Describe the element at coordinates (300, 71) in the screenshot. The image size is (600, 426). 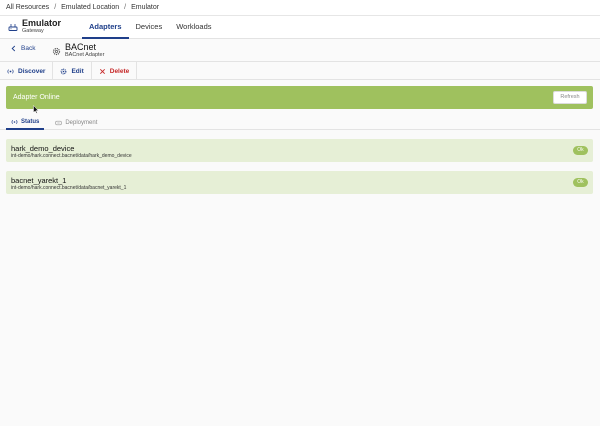
I see `action-bar: Discover Edit Delete` at that location.